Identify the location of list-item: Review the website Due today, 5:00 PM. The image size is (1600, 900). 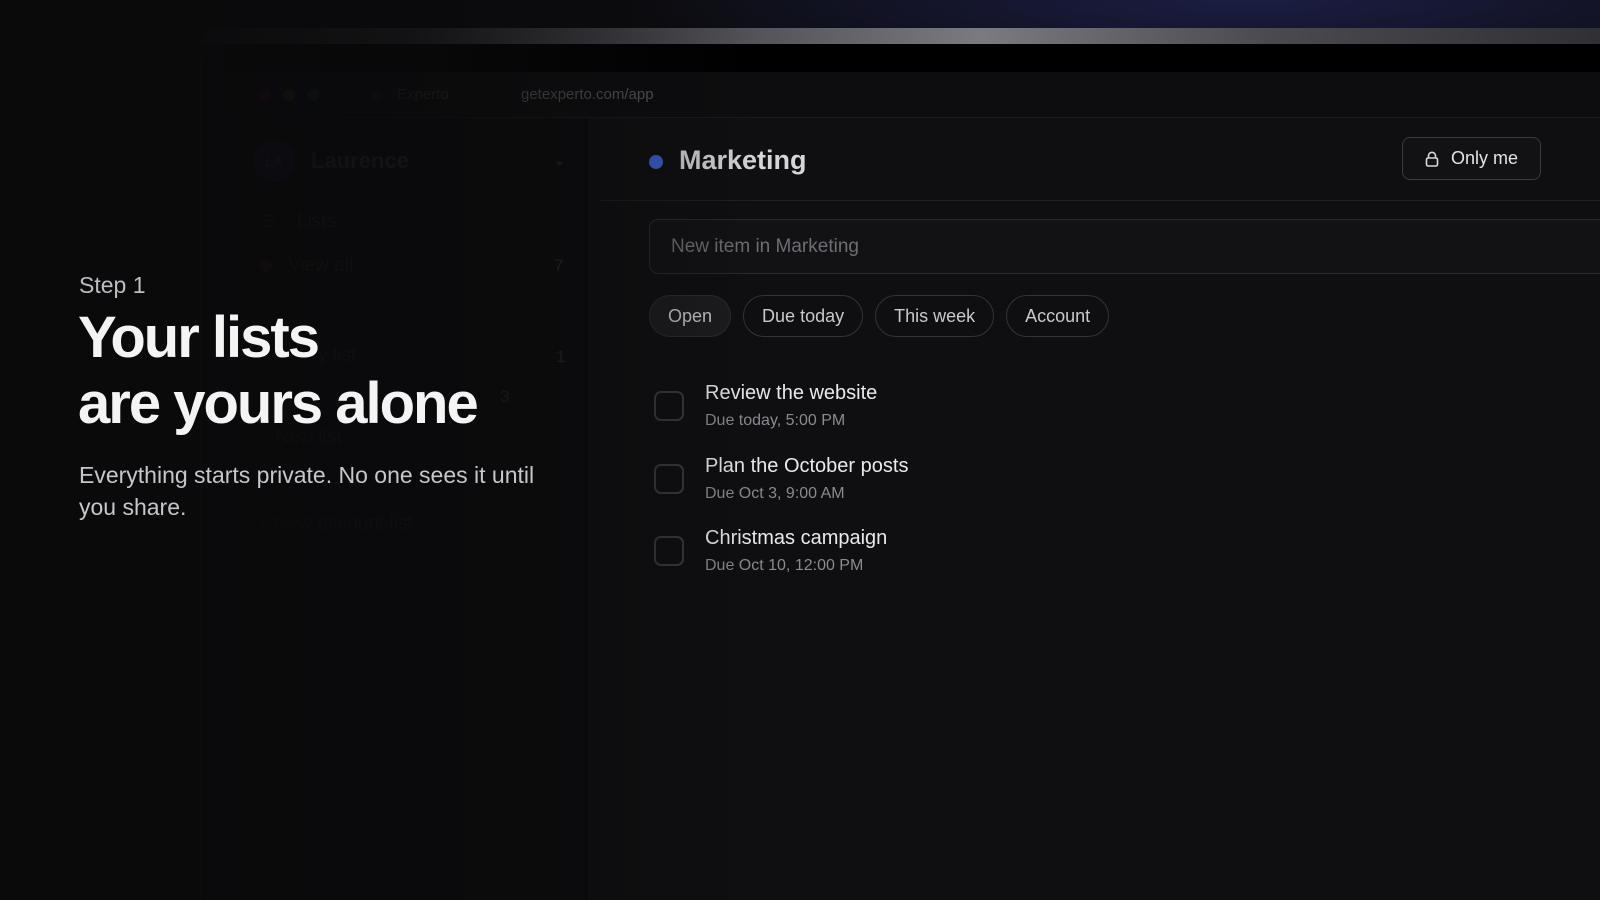
(954, 410).